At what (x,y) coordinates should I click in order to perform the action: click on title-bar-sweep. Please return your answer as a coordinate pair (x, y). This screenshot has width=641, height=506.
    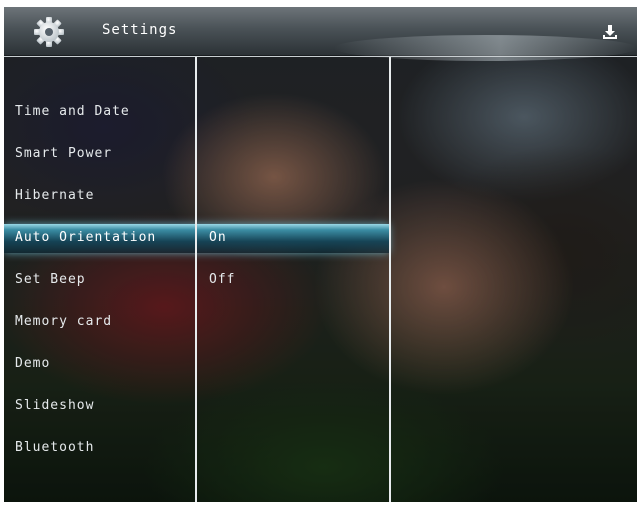
    Looking at the image, I should click on (485, 48).